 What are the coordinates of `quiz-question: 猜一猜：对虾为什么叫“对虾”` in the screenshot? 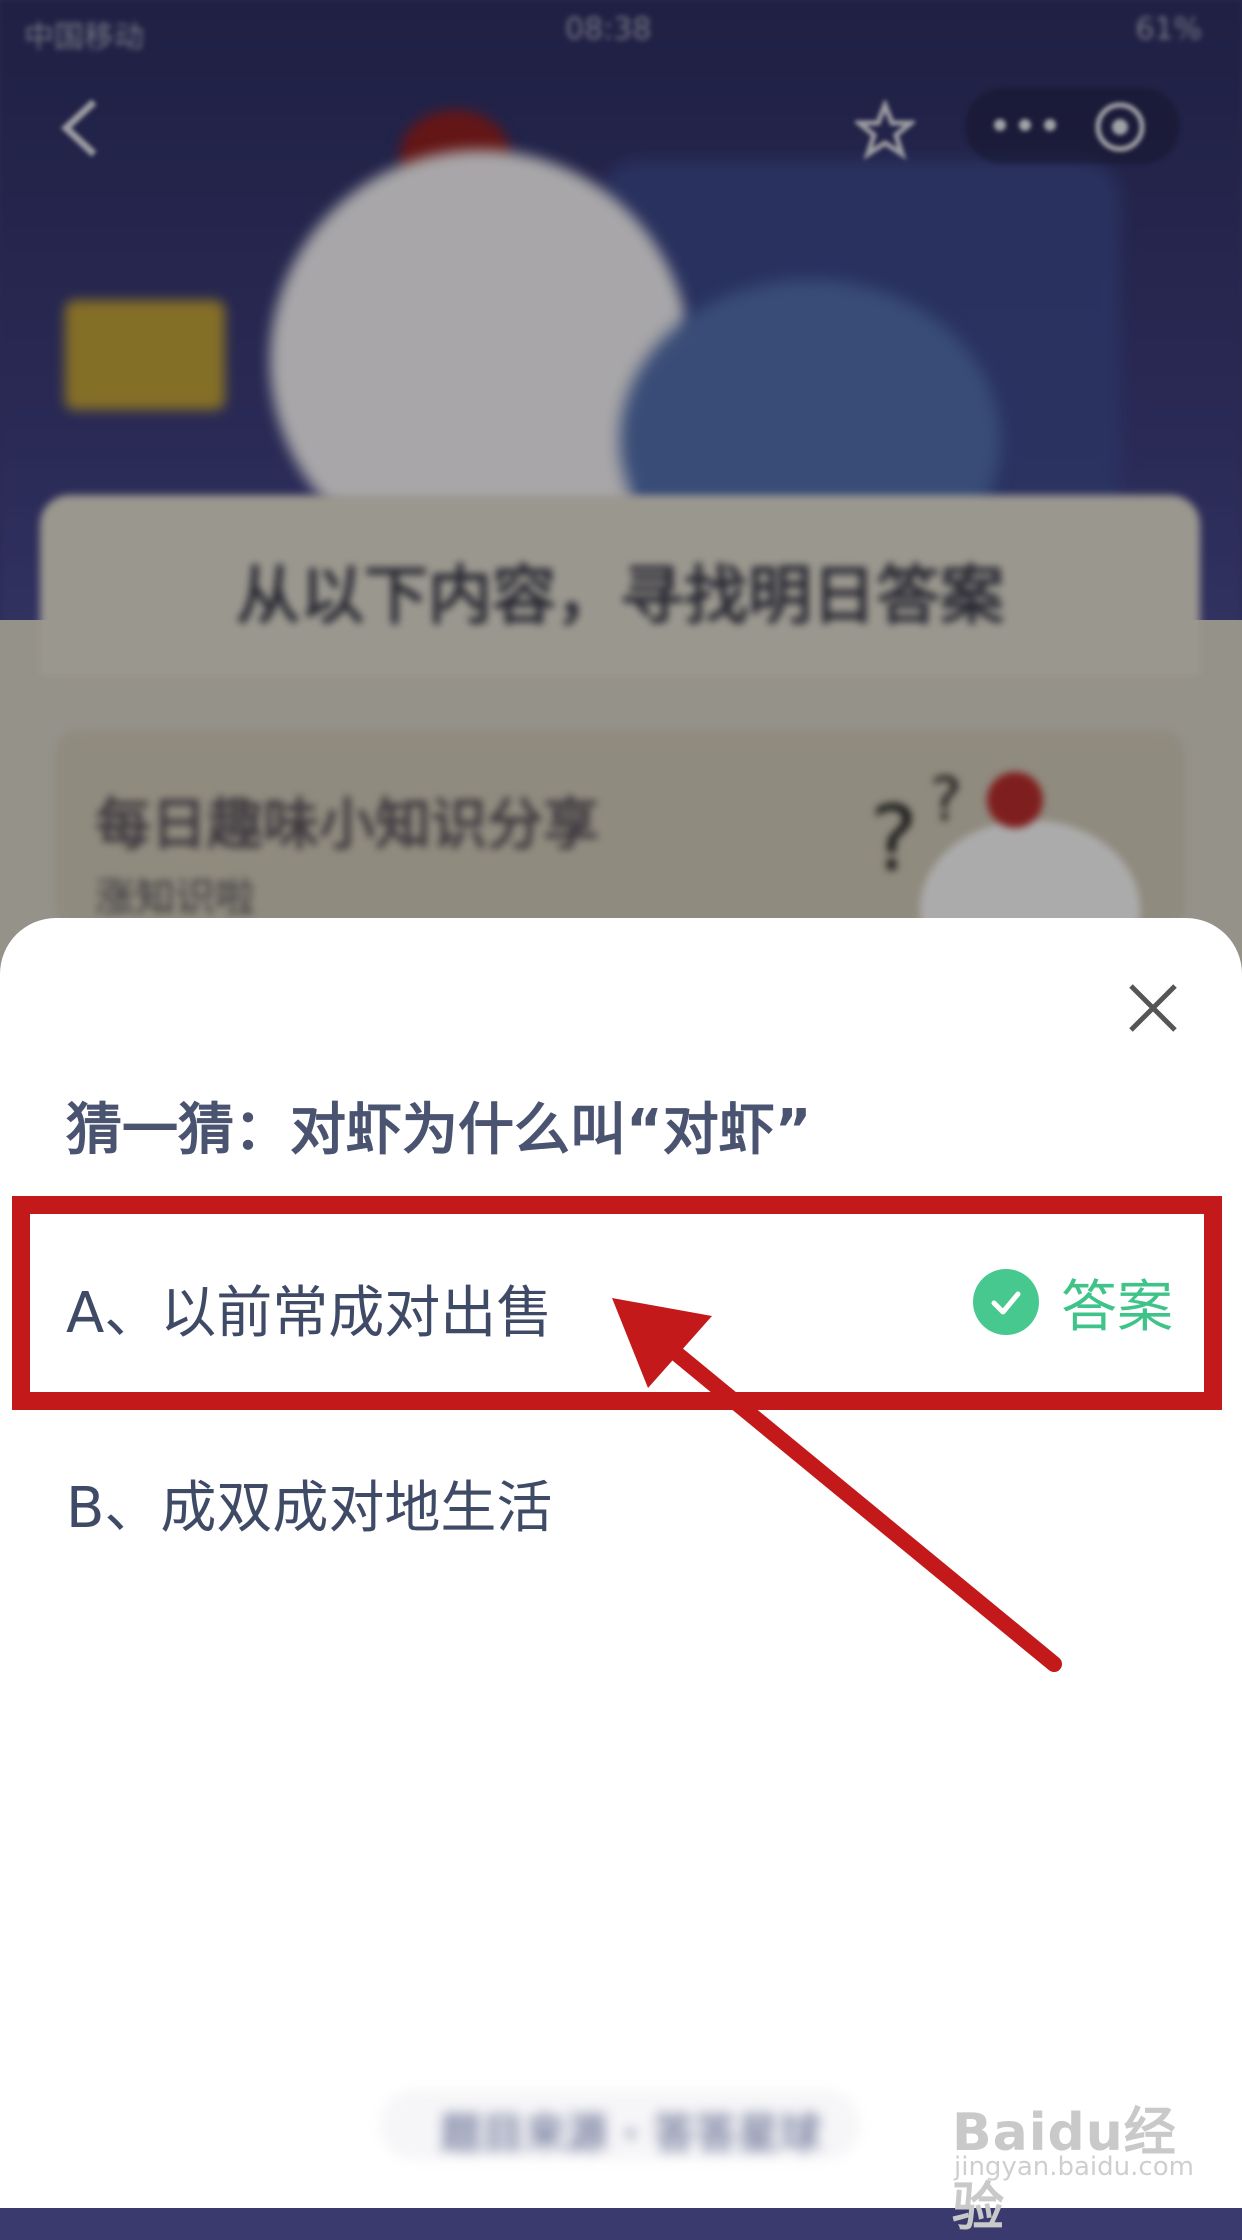 It's located at (439, 1130).